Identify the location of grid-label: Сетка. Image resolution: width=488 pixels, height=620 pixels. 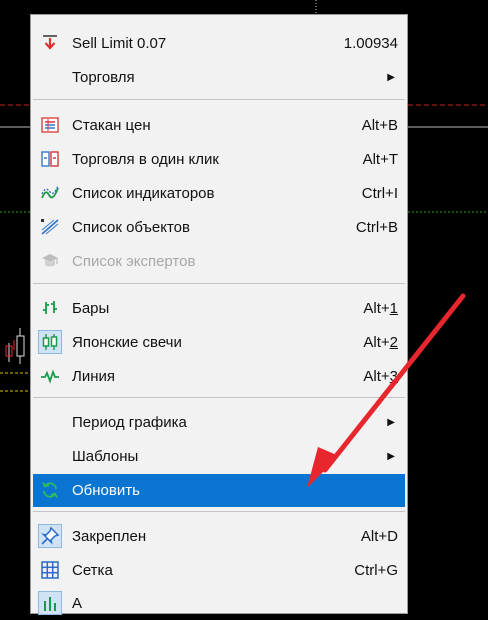
(92, 570).